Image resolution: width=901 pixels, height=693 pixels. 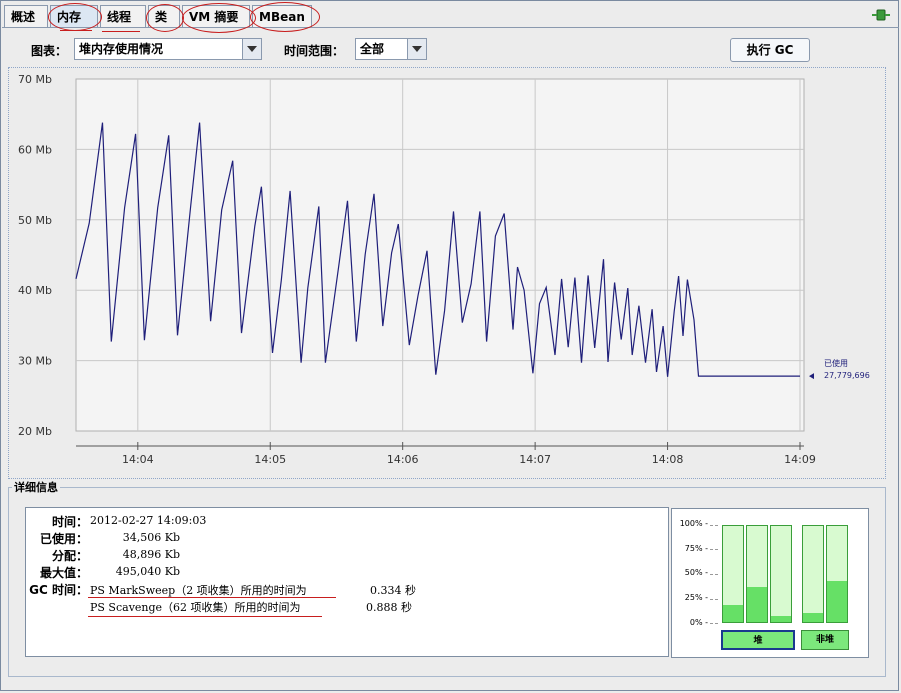 What do you see at coordinates (393, 590) in the screenshot?
I see `gc-marksweep-value: 0.334 秒` at bounding box center [393, 590].